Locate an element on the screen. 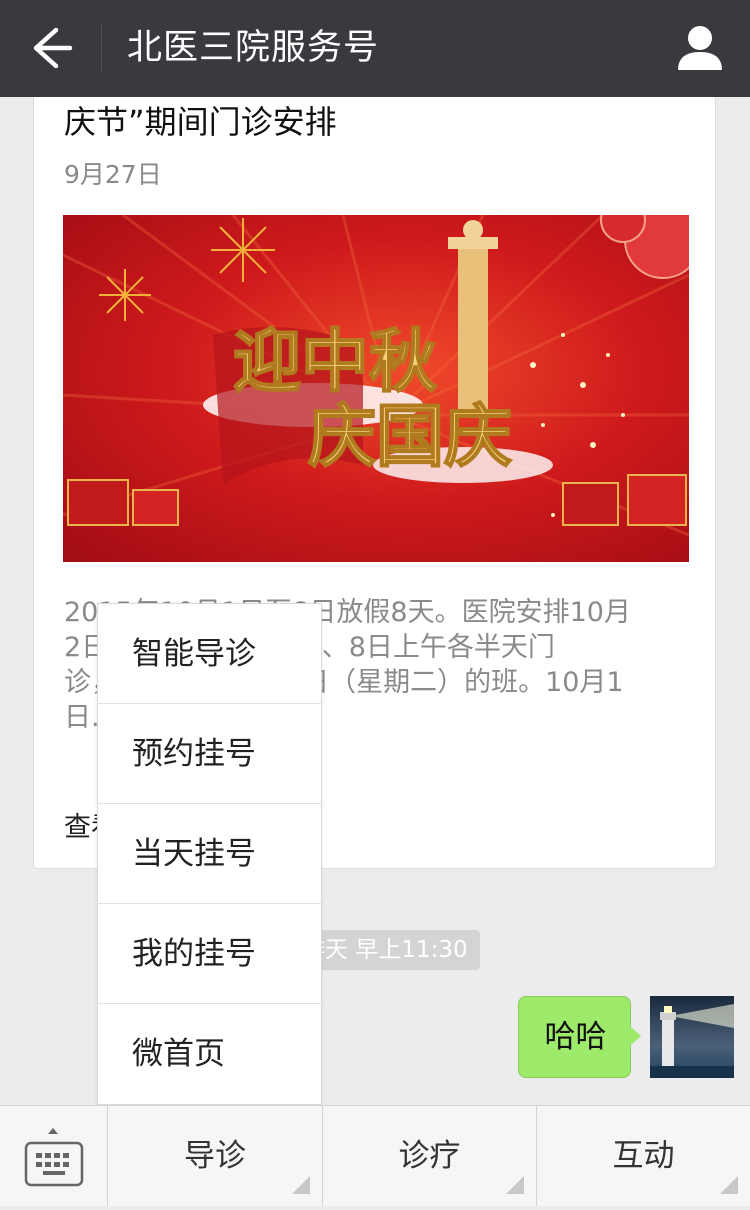  keyboard-toggle-button is located at coordinates (53, 1156).